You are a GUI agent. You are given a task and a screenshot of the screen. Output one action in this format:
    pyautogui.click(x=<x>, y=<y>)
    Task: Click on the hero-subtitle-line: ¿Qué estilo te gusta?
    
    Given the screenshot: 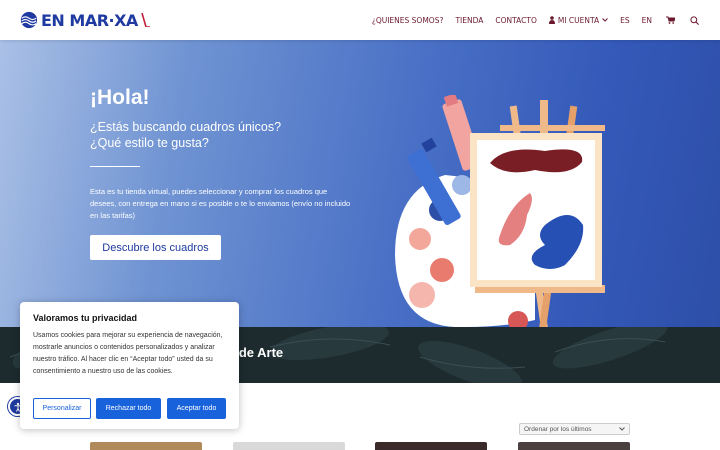 What is the action you would take?
    pyautogui.click(x=149, y=143)
    